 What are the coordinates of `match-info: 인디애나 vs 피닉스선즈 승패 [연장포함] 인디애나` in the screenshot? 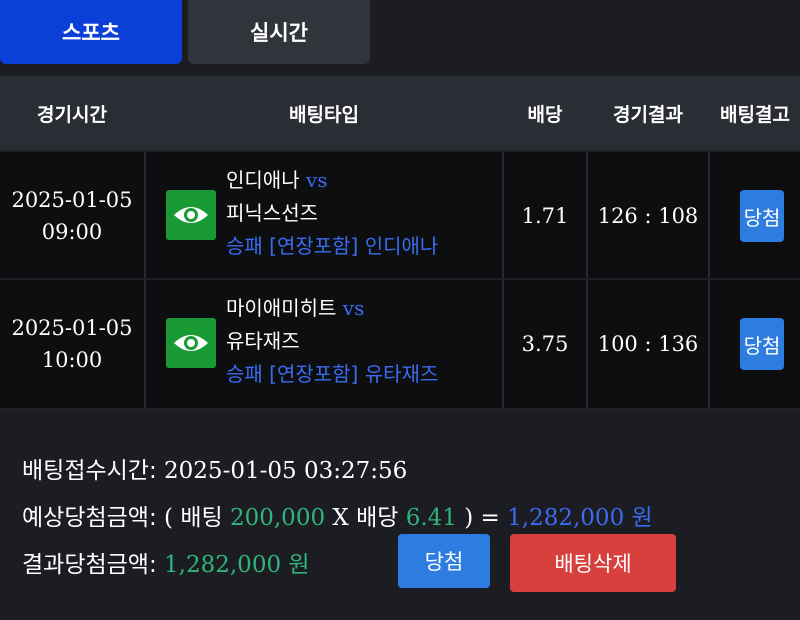 It's located at (332, 213).